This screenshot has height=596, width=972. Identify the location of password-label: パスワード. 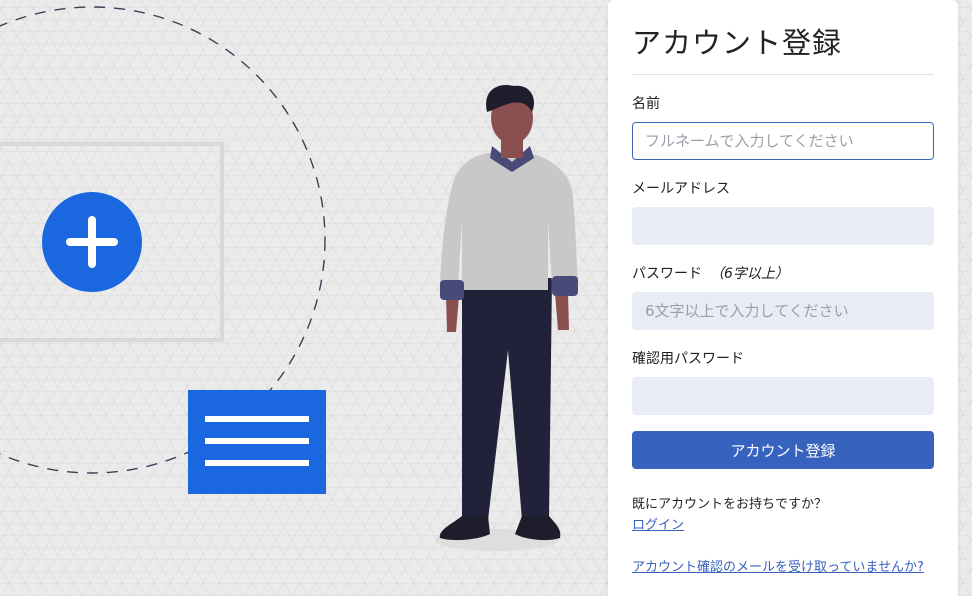
(667, 274).